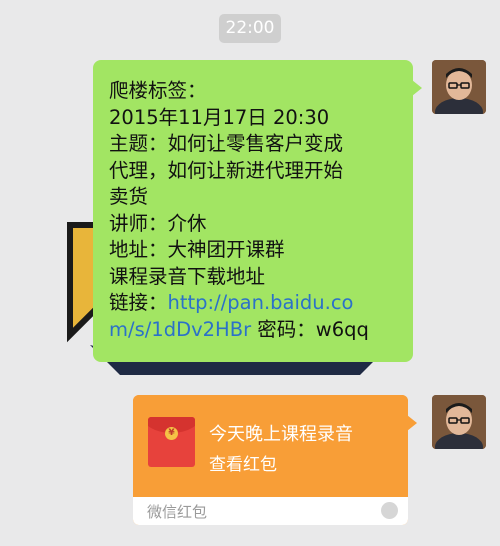 The height and width of the screenshot is (546, 500). Describe the element at coordinates (158, 90) in the screenshot. I see `message-line: 爬楼标签：` at that location.